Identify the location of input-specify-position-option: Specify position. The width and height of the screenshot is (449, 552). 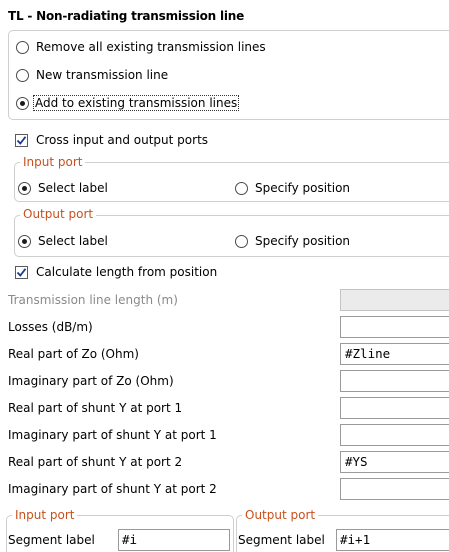
(292, 188).